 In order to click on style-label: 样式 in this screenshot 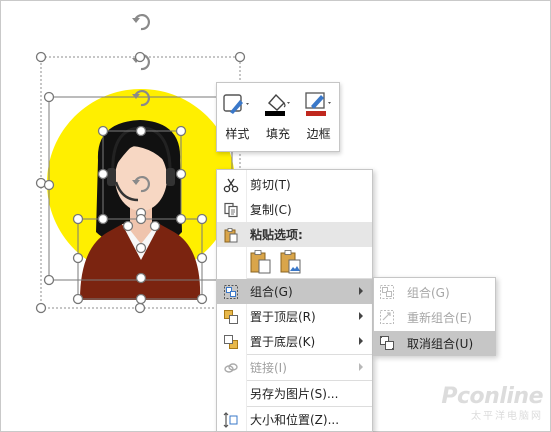, I will do `click(237, 134)`.